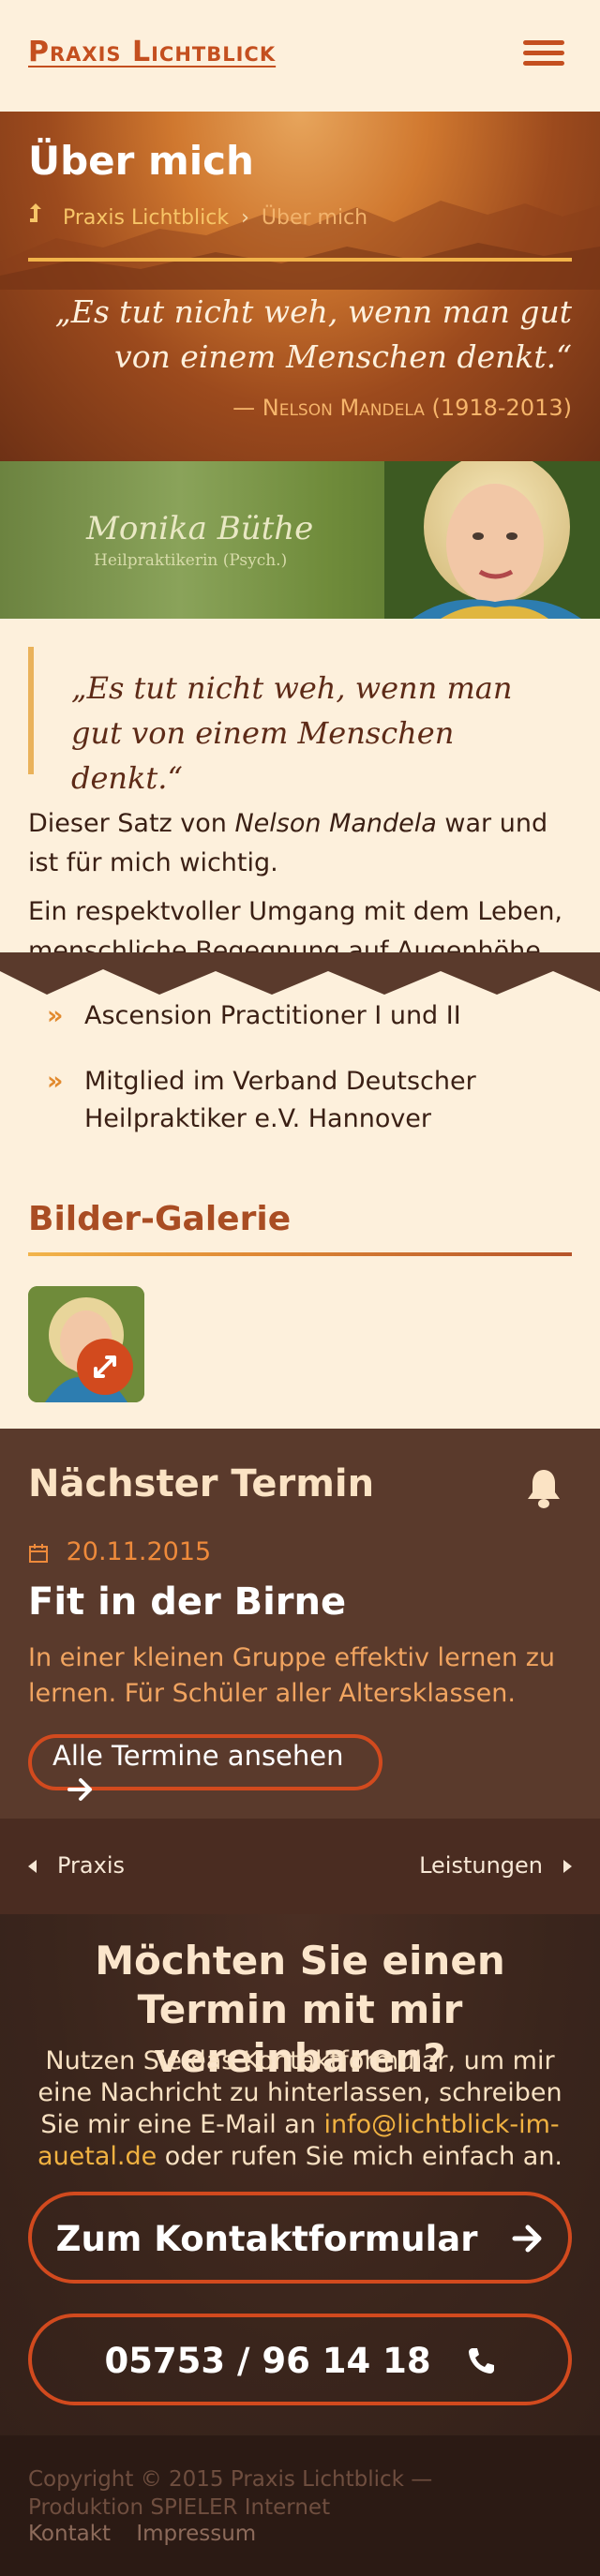 Image resolution: width=600 pixels, height=2576 pixels. Describe the element at coordinates (141, 161) in the screenshot. I see `page-title: Über mich` at that location.